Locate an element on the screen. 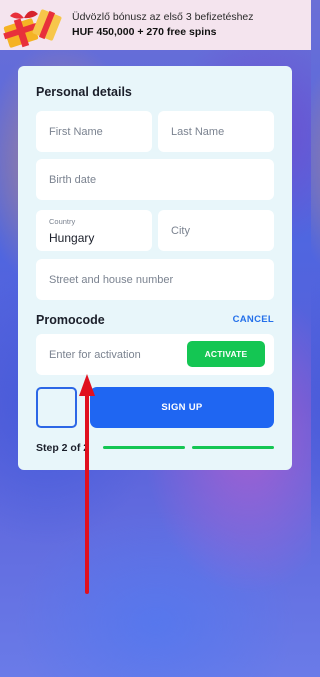  country-select: Country Hungary is located at coordinates (94, 230).